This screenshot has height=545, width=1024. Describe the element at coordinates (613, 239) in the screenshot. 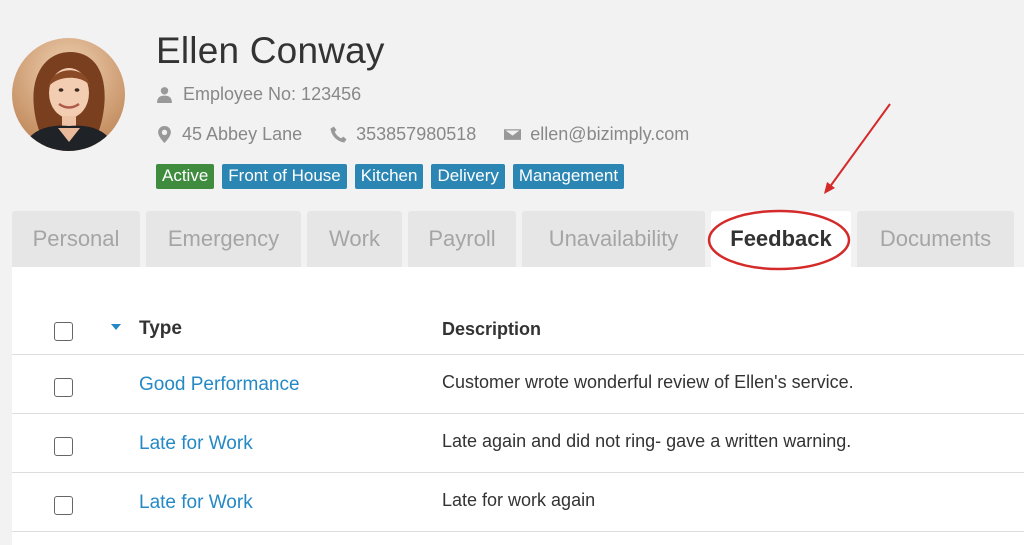

I see `tab-unavailability: Unavailability` at that location.